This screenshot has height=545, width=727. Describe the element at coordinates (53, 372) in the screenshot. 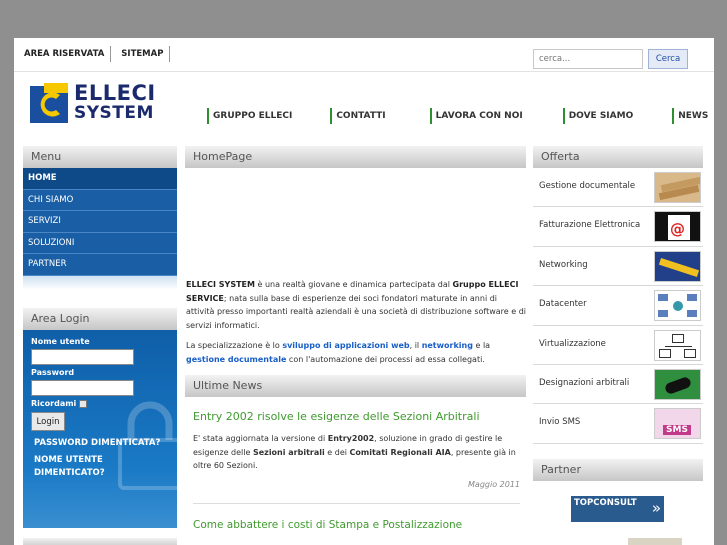

I see `password-label: Password` at that location.